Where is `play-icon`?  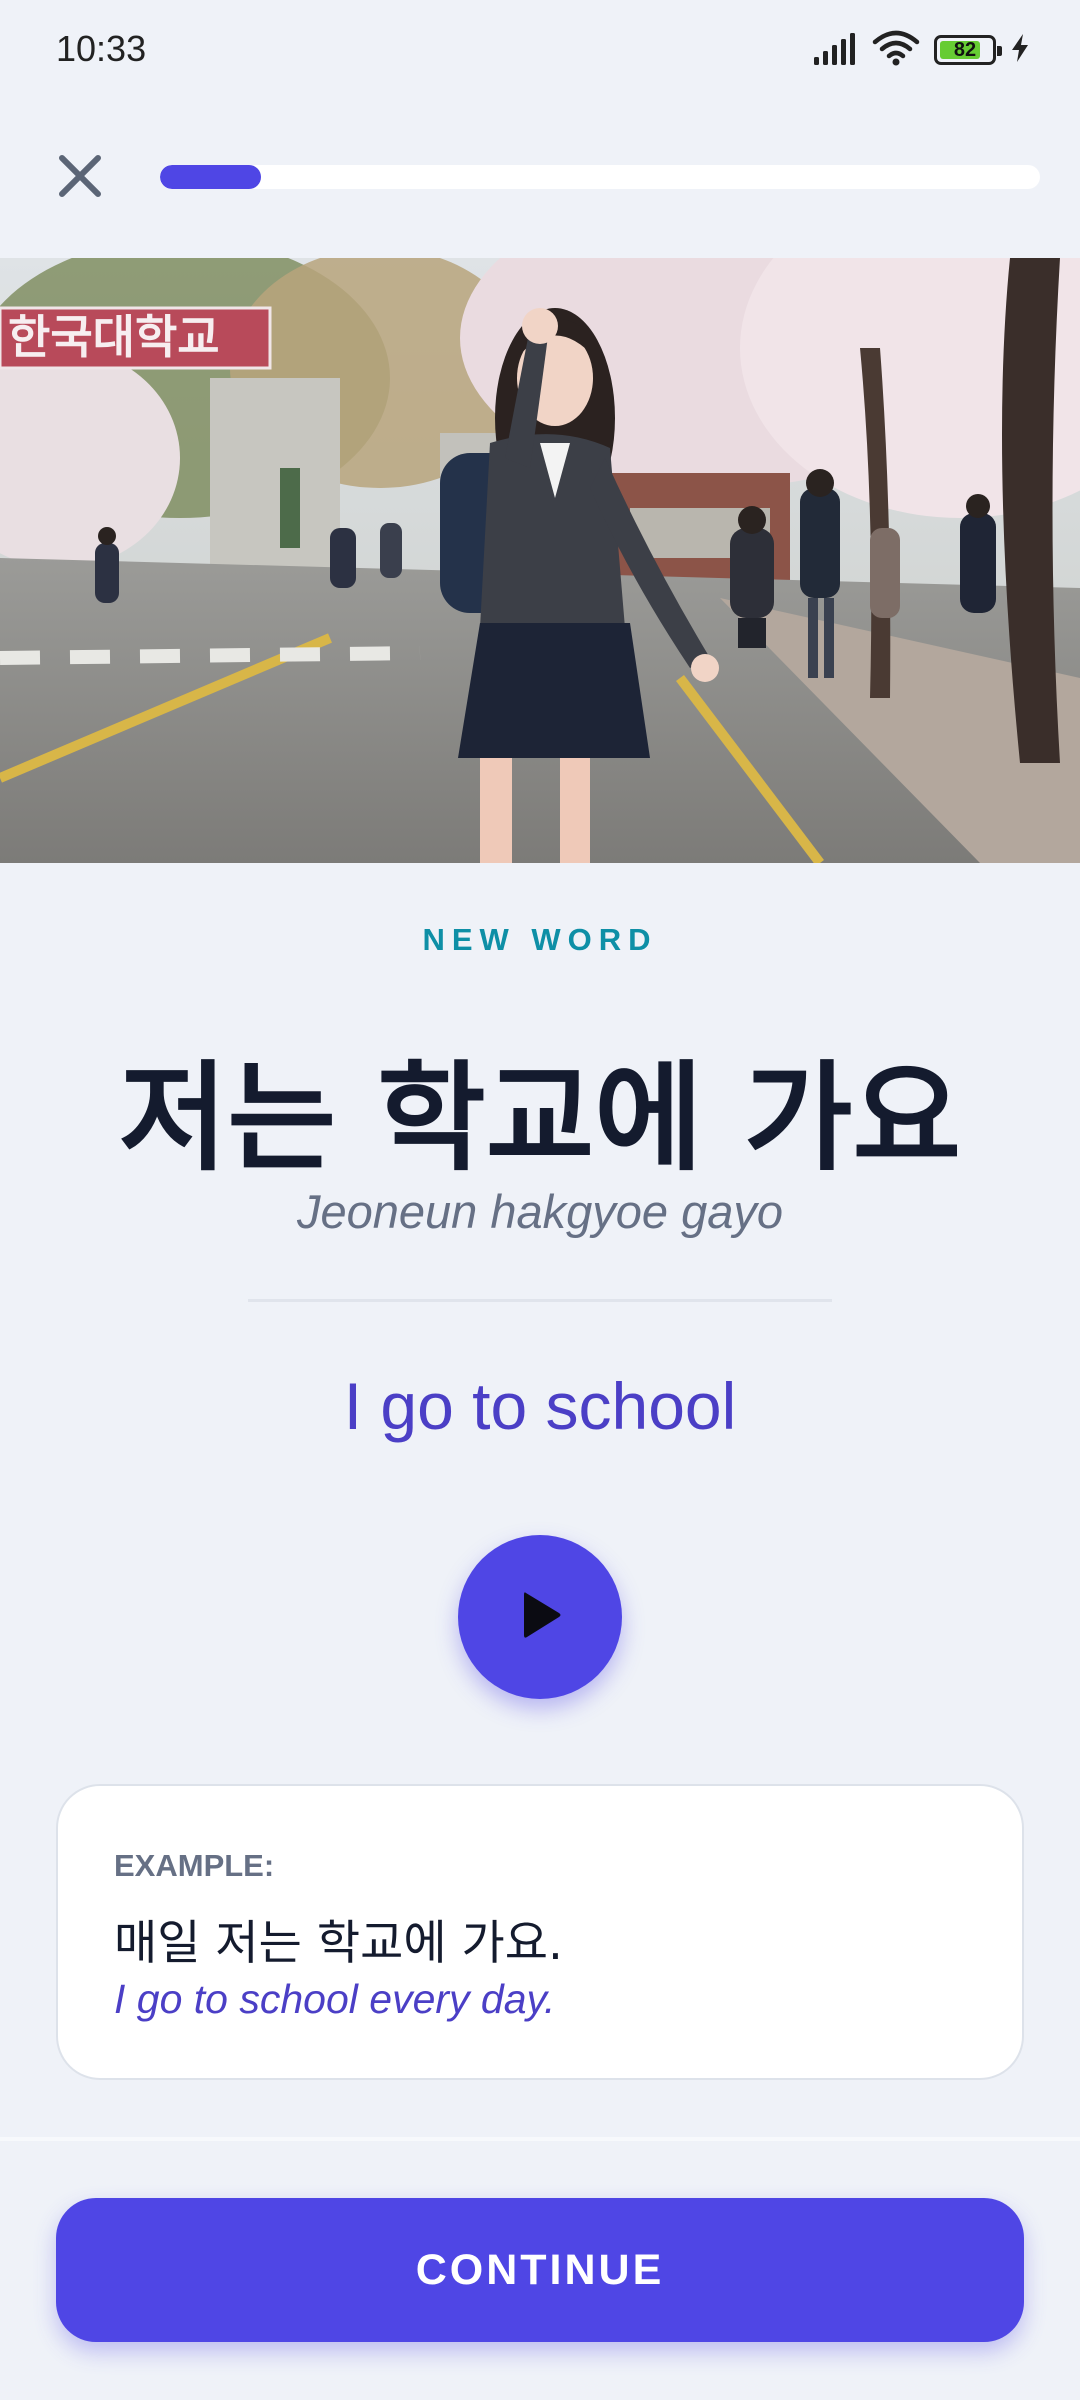
play-icon is located at coordinates (540, 1617).